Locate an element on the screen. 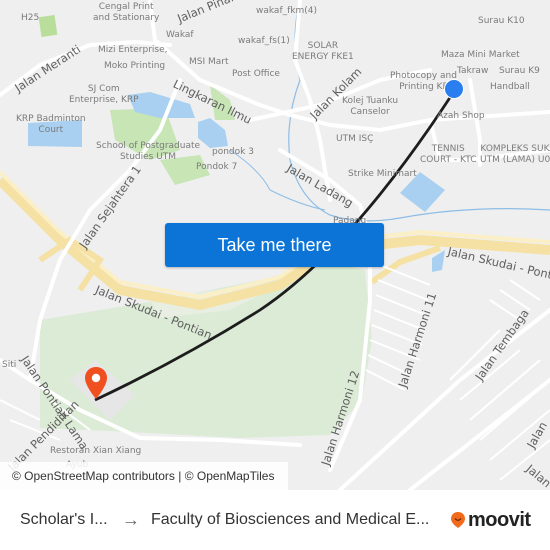 The height and width of the screenshot is (550, 550). place-label: Pondok 7 is located at coordinates (217, 167).